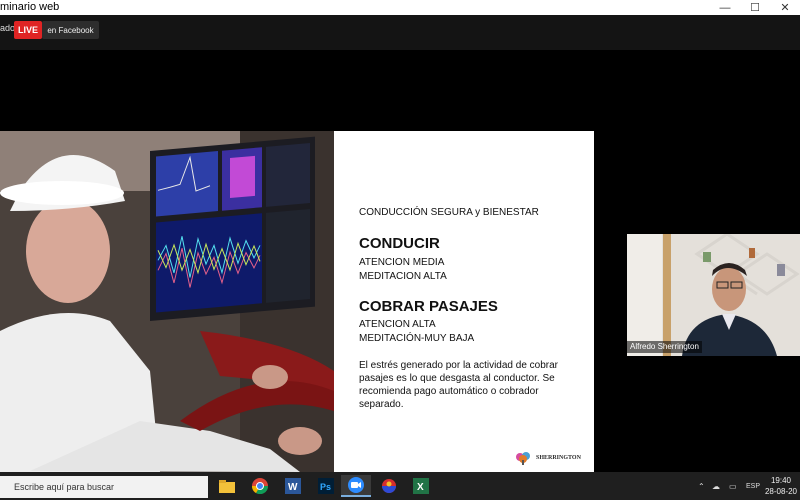 Image resolution: width=800 pixels, height=500 pixels. Describe the element at coordinates (428, 306) in the screenshot. I see `section-title-cobrar: COBRAR PASAJES` at that location.